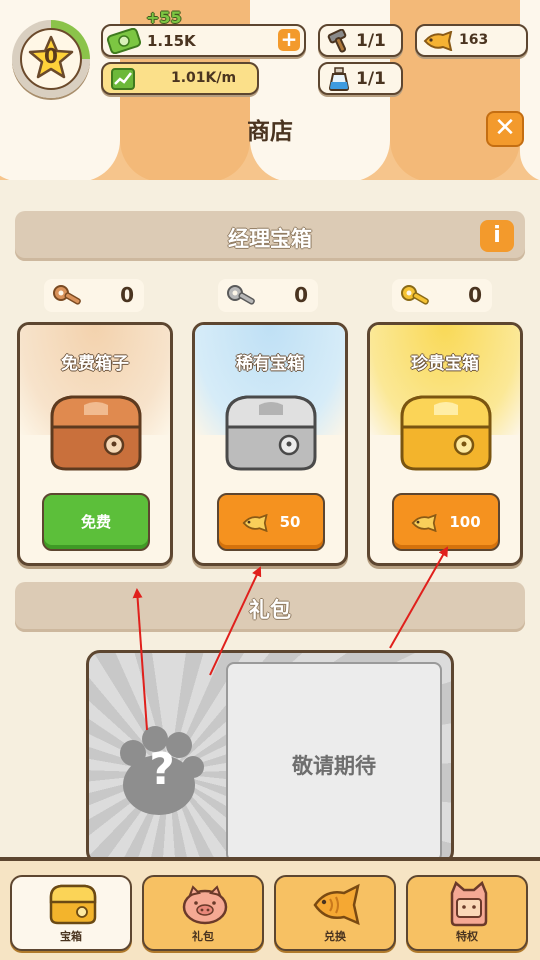 The height and width of the screenshot is (960, 540). Describe the element at coordinates (95, 364) in the screenshot. I see `chest-name: 免费箱子` at that location.